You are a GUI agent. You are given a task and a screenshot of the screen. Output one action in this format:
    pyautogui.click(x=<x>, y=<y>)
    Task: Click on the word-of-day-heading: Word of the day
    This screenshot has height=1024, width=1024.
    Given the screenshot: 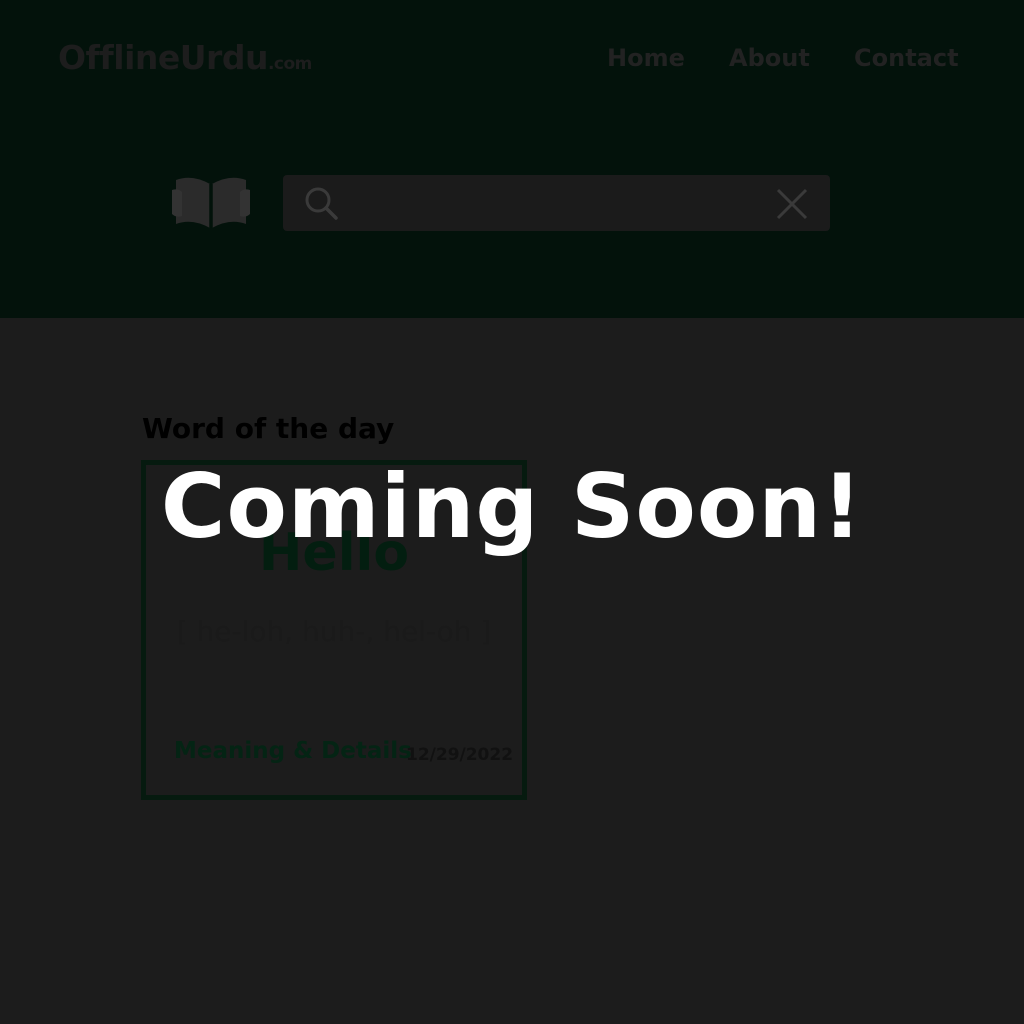 What is the action you would take?
    pyautogui.click(x=268, y=428)
    